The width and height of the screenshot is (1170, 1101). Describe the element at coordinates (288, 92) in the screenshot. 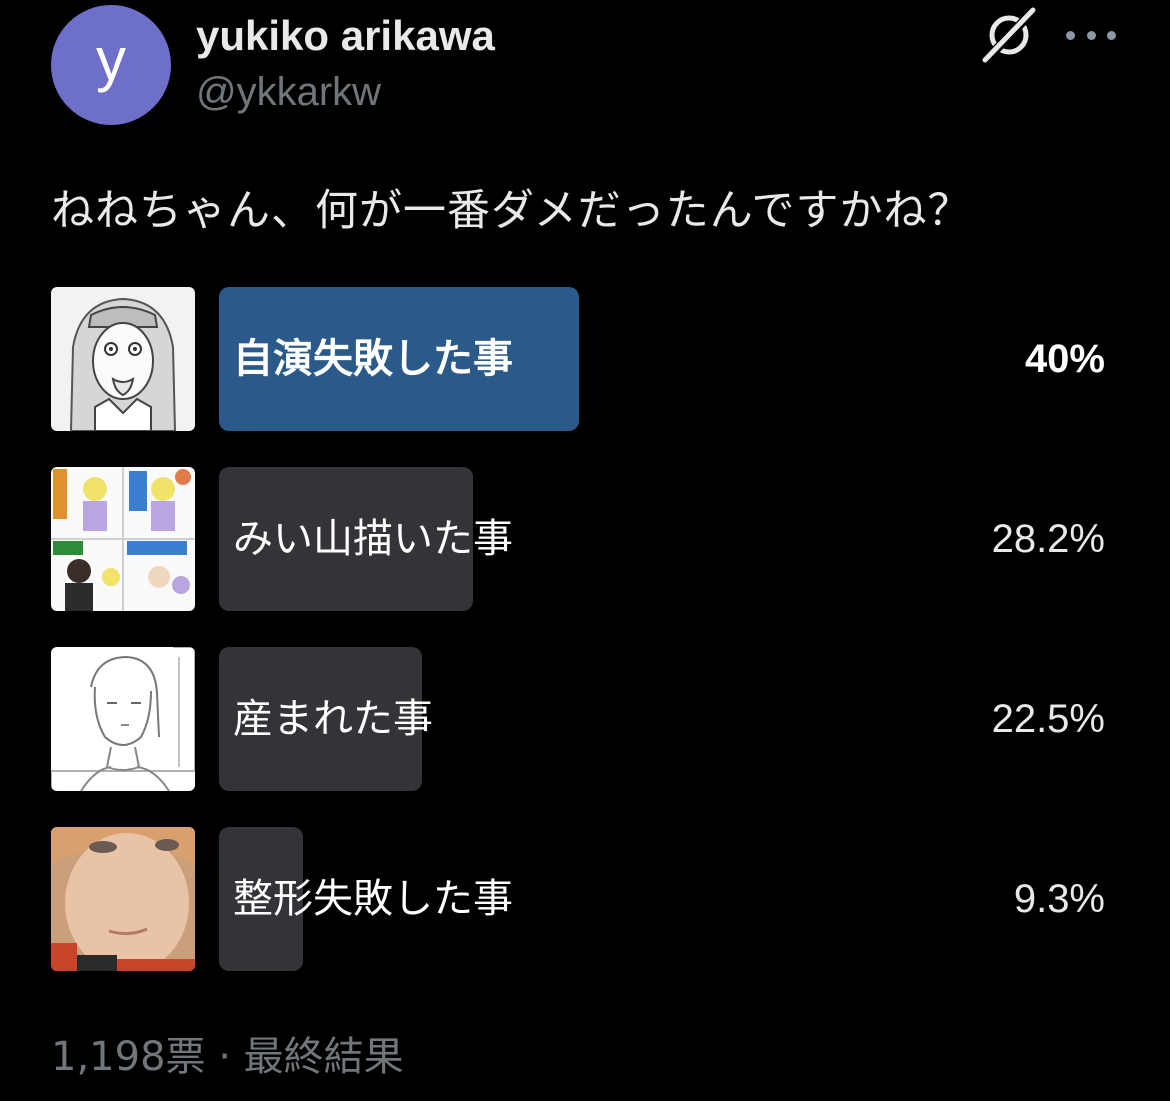

I see `user-handle: @ykkarkw` at that location.